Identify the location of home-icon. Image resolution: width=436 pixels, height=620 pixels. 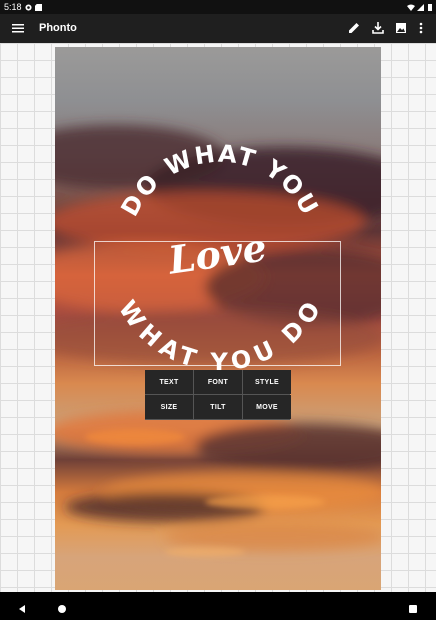
(62, 607).